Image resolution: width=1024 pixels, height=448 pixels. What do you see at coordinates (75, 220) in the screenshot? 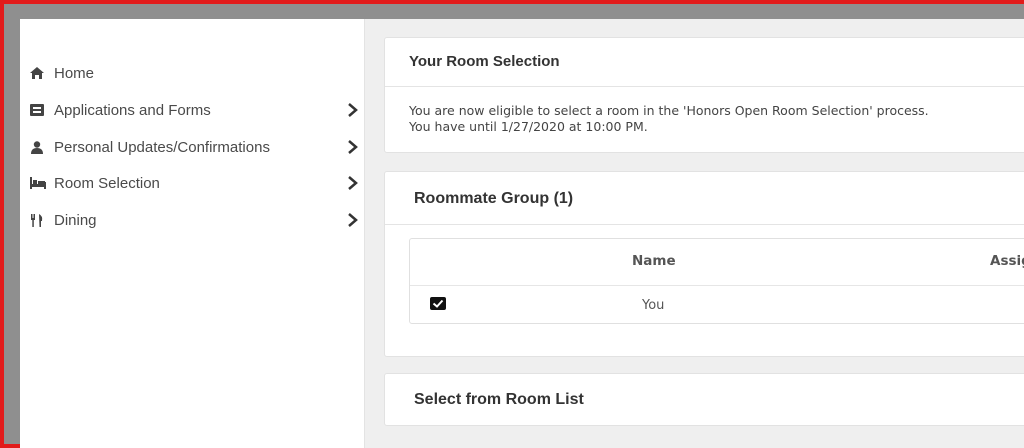
I see `sidebar-item-label: Dining` at bounding box center [75, 220].